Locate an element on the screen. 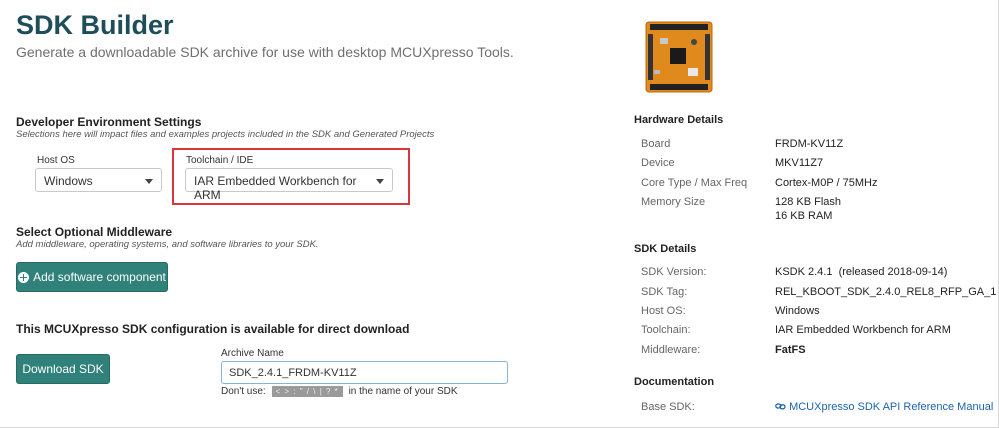 This screenshot has width=999, height=428. forbidden-chars: < > : " / \ | ? * is located at coordinates (307, 391).